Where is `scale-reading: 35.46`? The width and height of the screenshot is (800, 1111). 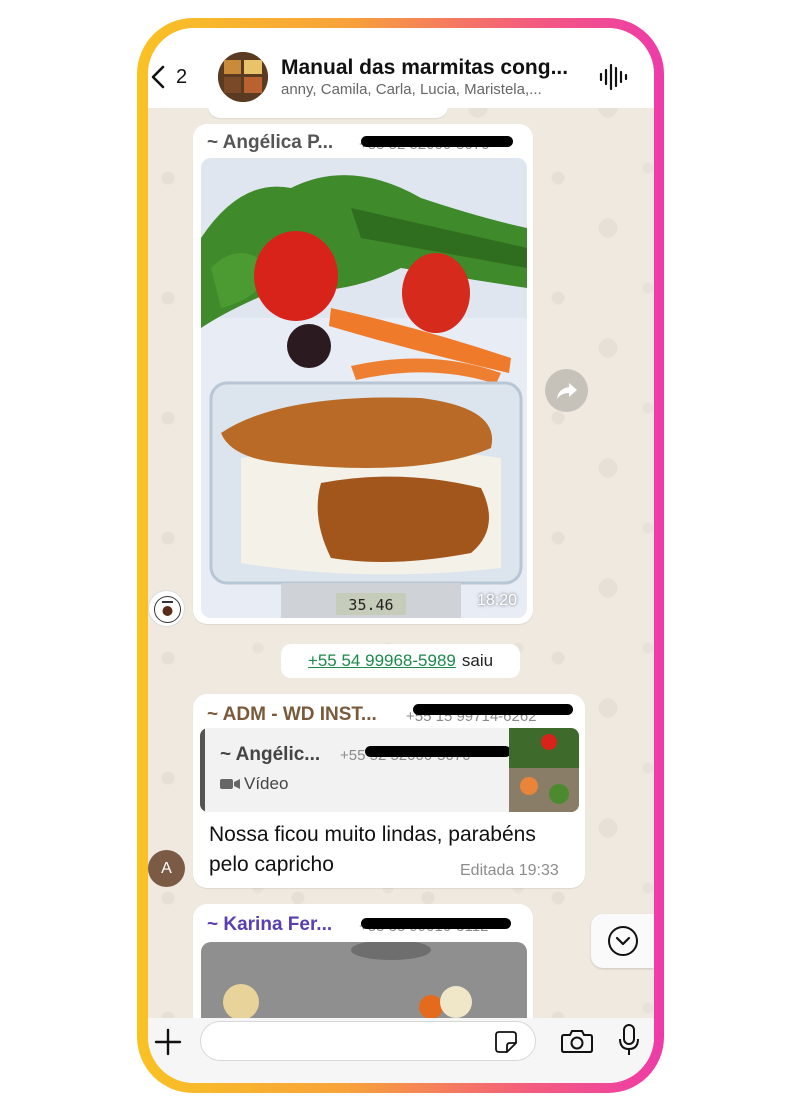 scale-reading: 35.46 is located at coordinates (370, 605).